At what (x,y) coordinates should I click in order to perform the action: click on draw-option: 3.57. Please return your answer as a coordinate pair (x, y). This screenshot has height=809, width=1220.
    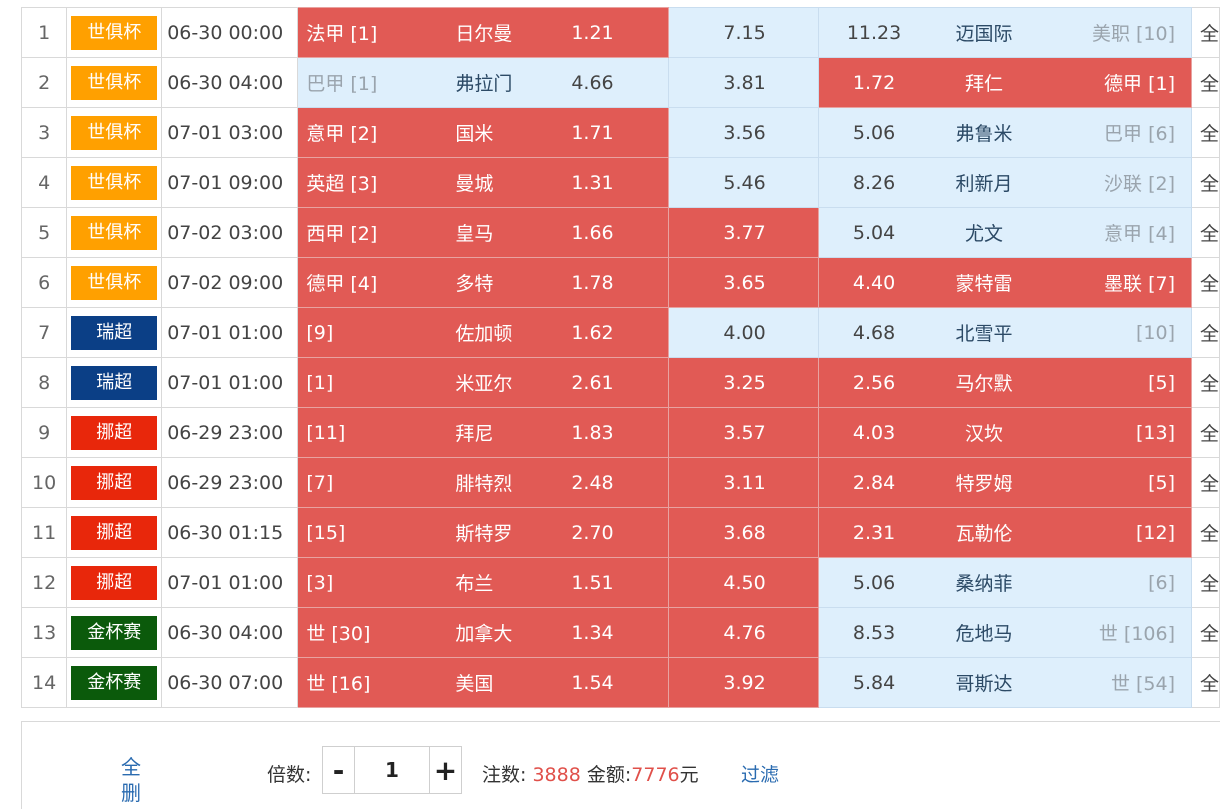
    Looking at the image, I should click on (744, 432).